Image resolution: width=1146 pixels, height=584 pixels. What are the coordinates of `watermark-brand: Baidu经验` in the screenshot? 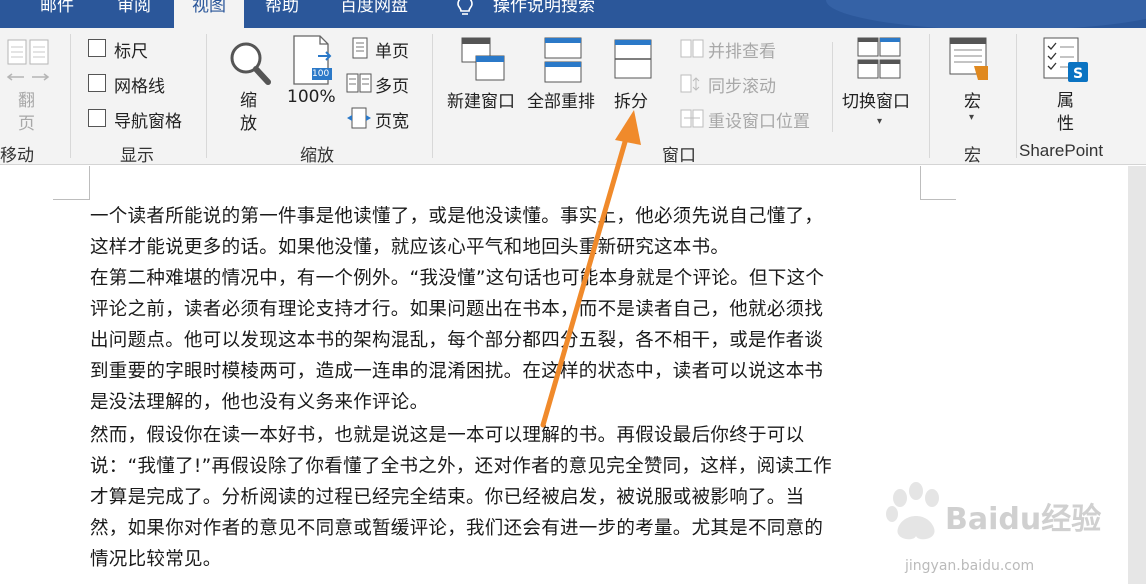 It's located at (1023, 519).